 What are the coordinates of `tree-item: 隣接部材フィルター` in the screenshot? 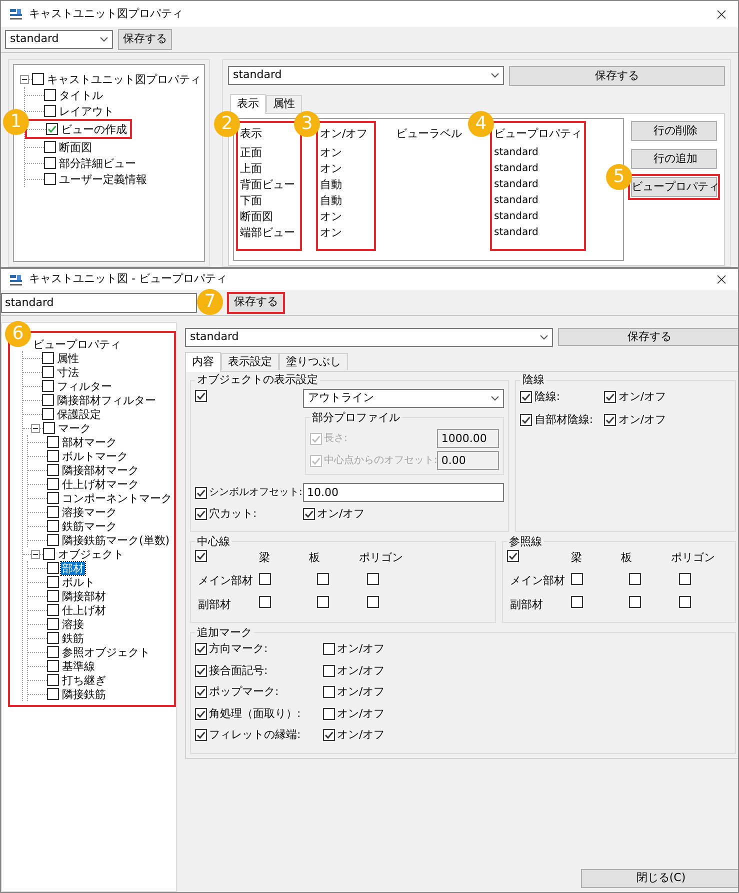 It's located at (106, 400).